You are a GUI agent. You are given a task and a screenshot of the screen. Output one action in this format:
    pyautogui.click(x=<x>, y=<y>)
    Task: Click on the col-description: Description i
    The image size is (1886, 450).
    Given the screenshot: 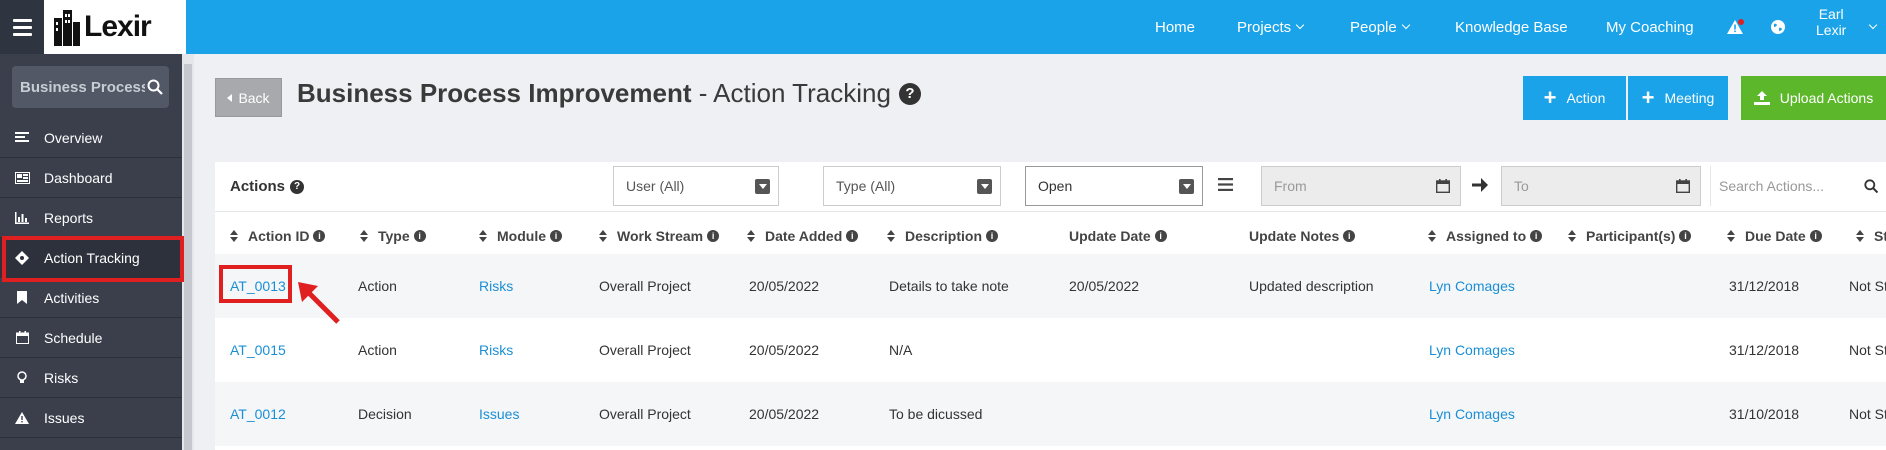 What is the action you would take?
    pyautogui.click(x=943, y=236)
    